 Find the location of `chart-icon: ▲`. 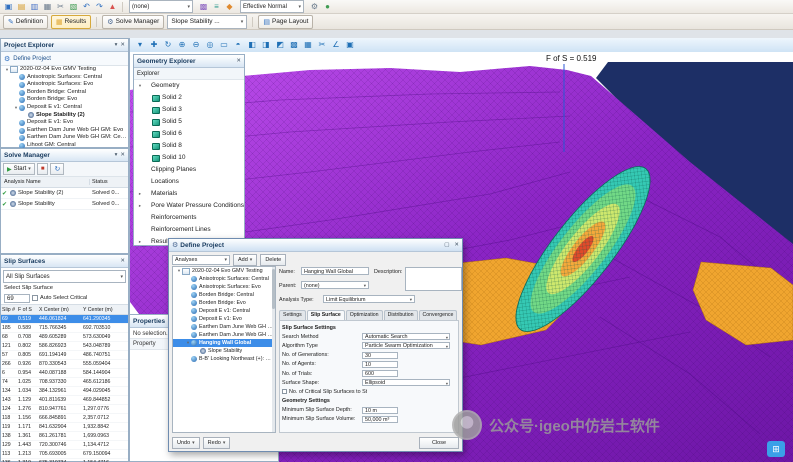

chart-icon: ▲ is located at coordinates (112, 6).